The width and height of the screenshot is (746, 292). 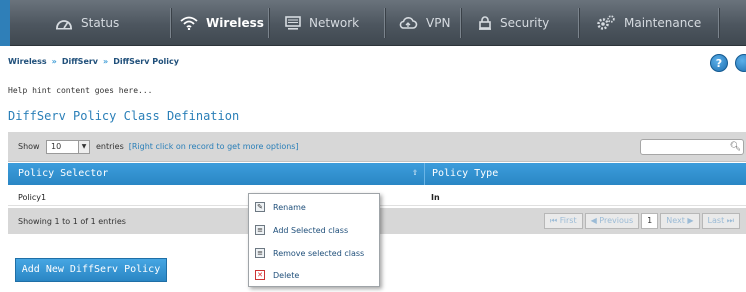 What do you see at coordinates (314, 207) in the screenshot?
I see `context-menu-rename: ✎ Rename` at bounding box center [314, 207].